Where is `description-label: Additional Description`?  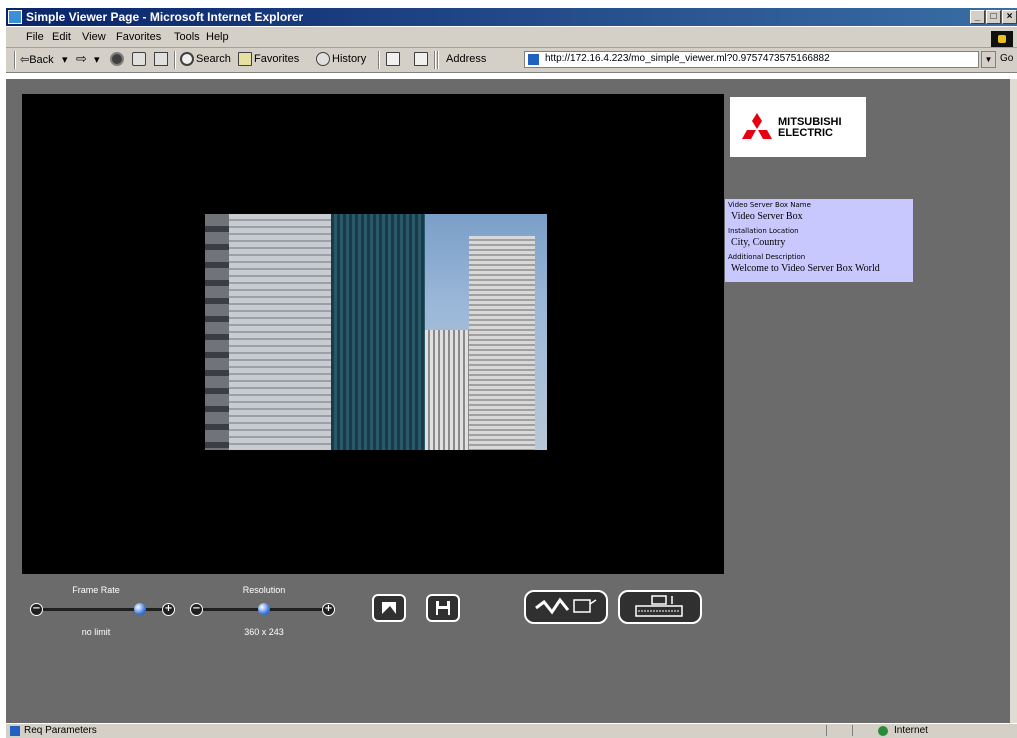 description-label: Additional Description is located at coordinates (767, 257).